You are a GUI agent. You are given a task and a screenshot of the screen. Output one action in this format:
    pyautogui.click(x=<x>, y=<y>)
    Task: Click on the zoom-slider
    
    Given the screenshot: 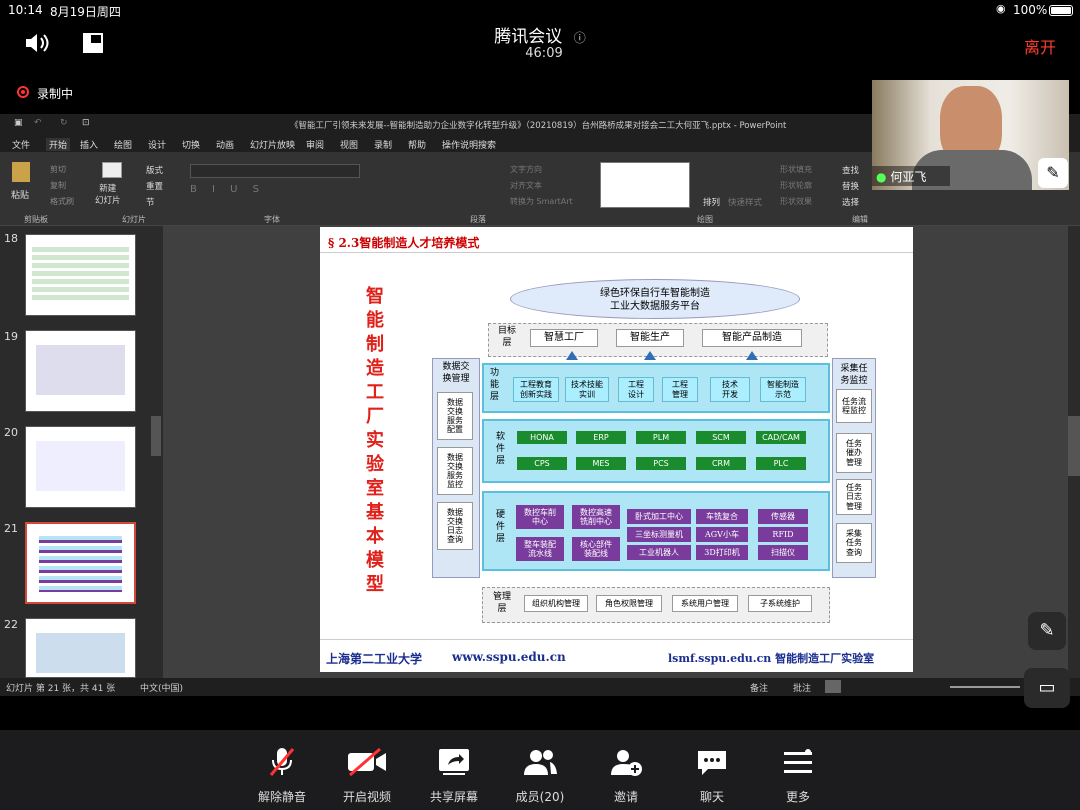 What is the action you would take?
    pyautogui.click(x=985, y=687)
    